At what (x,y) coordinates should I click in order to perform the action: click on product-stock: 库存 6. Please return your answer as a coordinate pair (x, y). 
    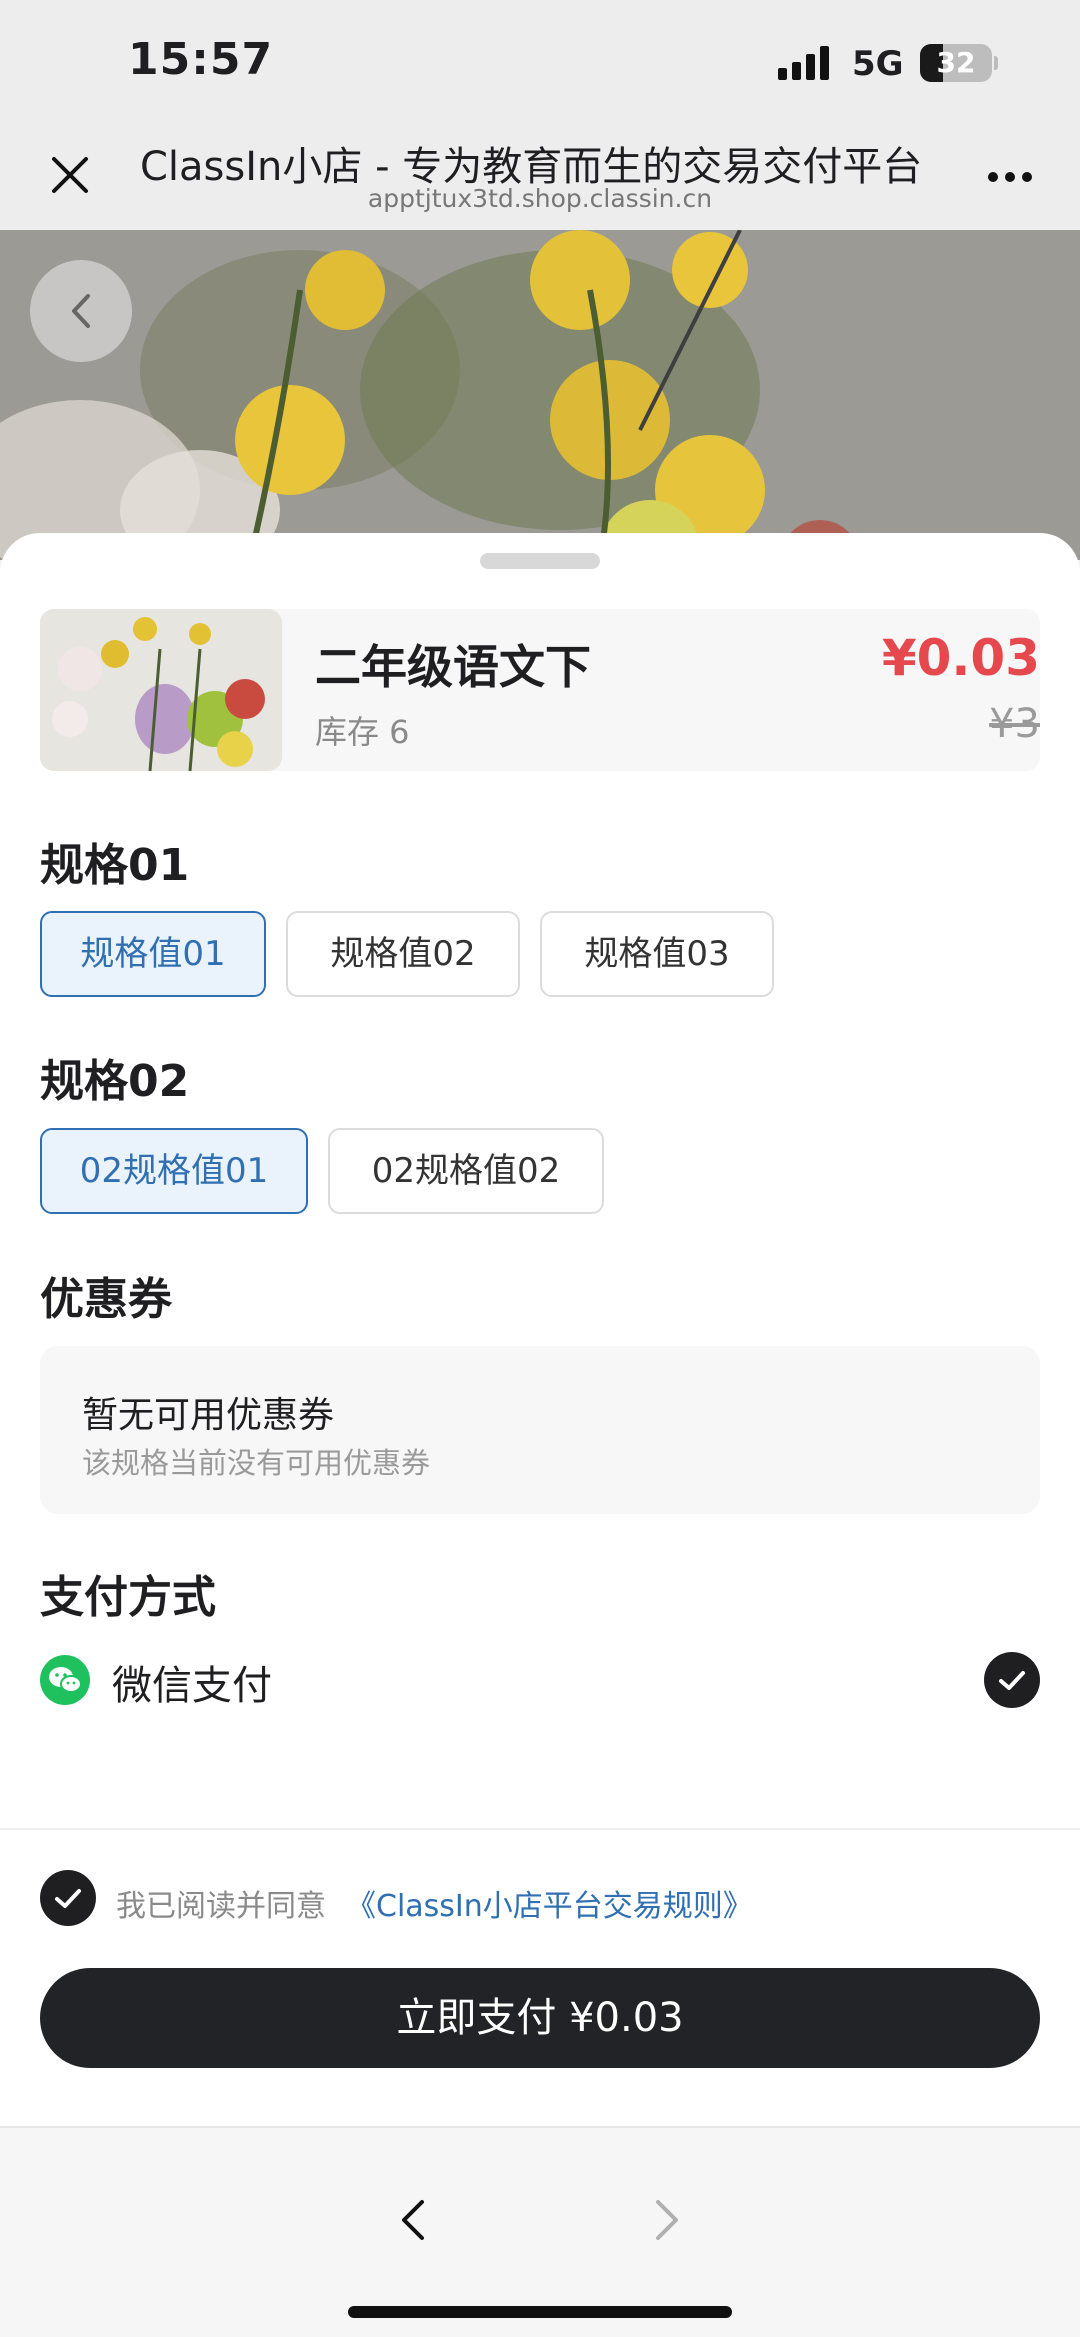
    Looking at the image, I should click on (362, 732).